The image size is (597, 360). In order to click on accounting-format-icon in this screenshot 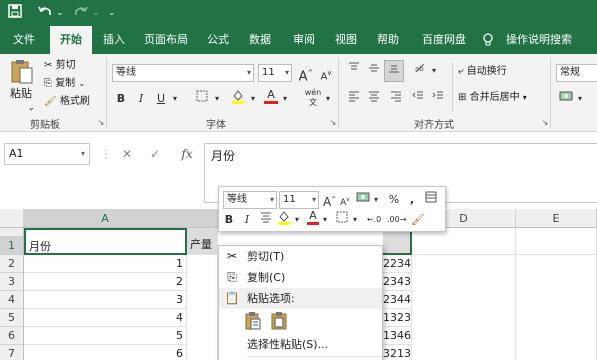, I will do `click(566, 99)`.